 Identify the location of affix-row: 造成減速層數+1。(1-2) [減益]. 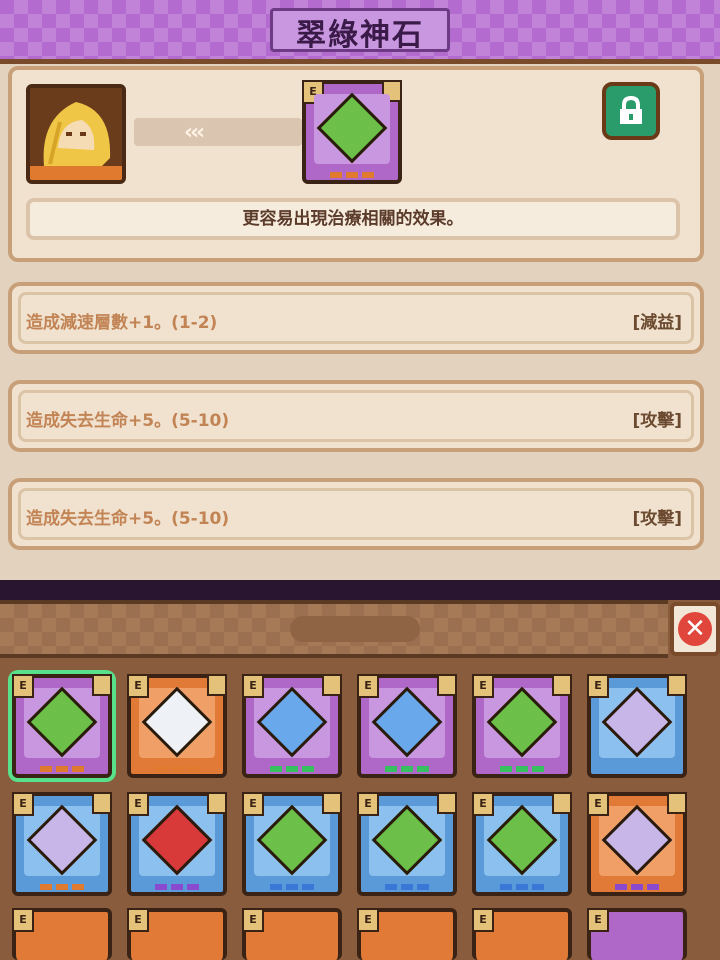
(356, 318).